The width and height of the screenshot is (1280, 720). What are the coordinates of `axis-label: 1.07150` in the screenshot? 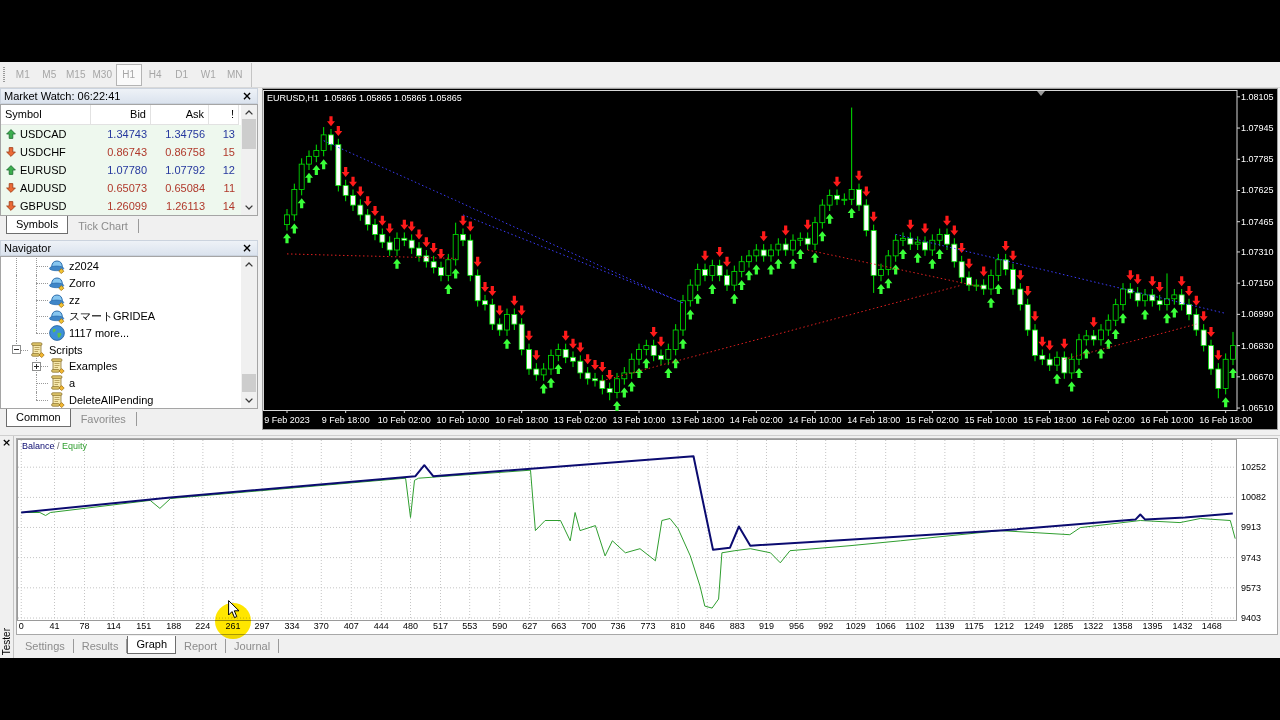 It's located at (1257, 283).